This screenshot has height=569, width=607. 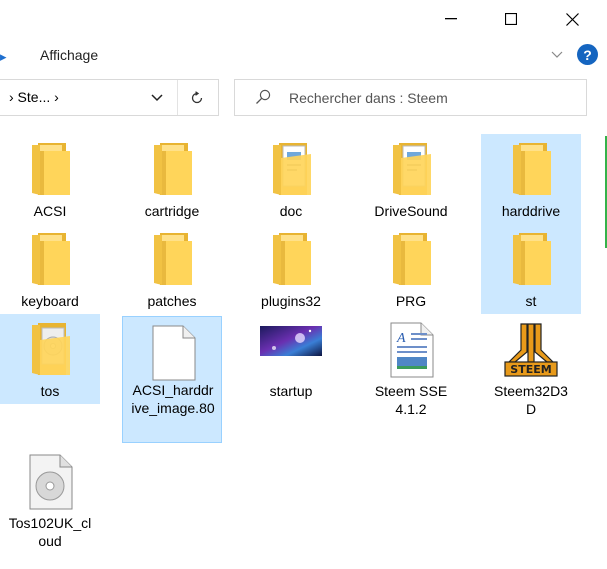 I want to click on file-item: PRG, so click(x=411, y=269).